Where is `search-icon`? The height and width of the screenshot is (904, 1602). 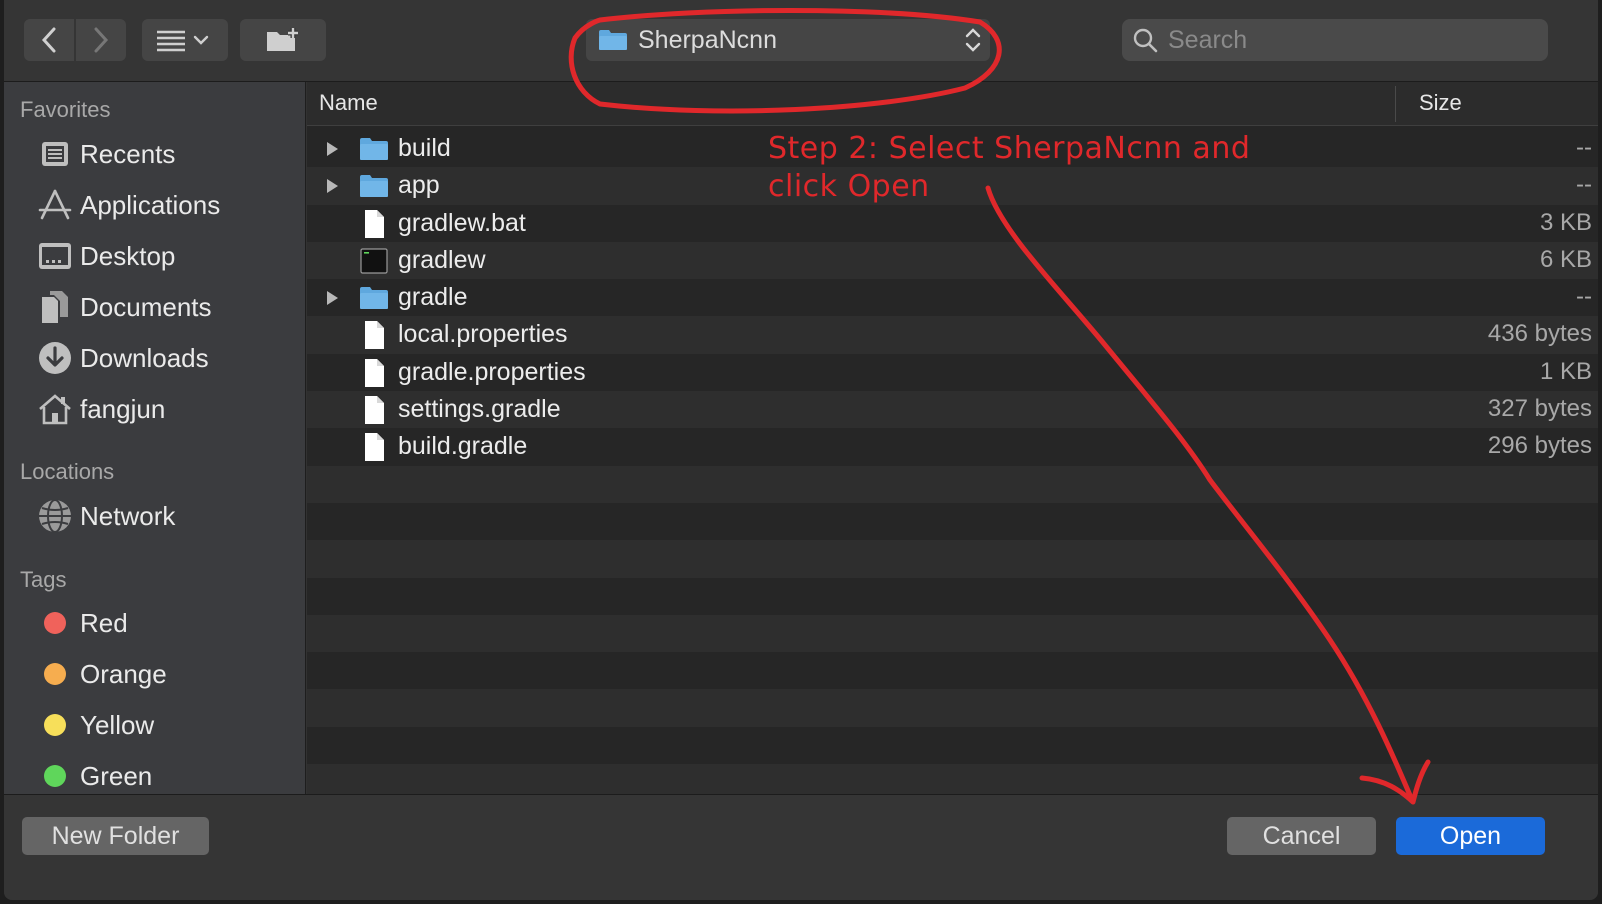
search-icon is located at coordinates (1145, 40).